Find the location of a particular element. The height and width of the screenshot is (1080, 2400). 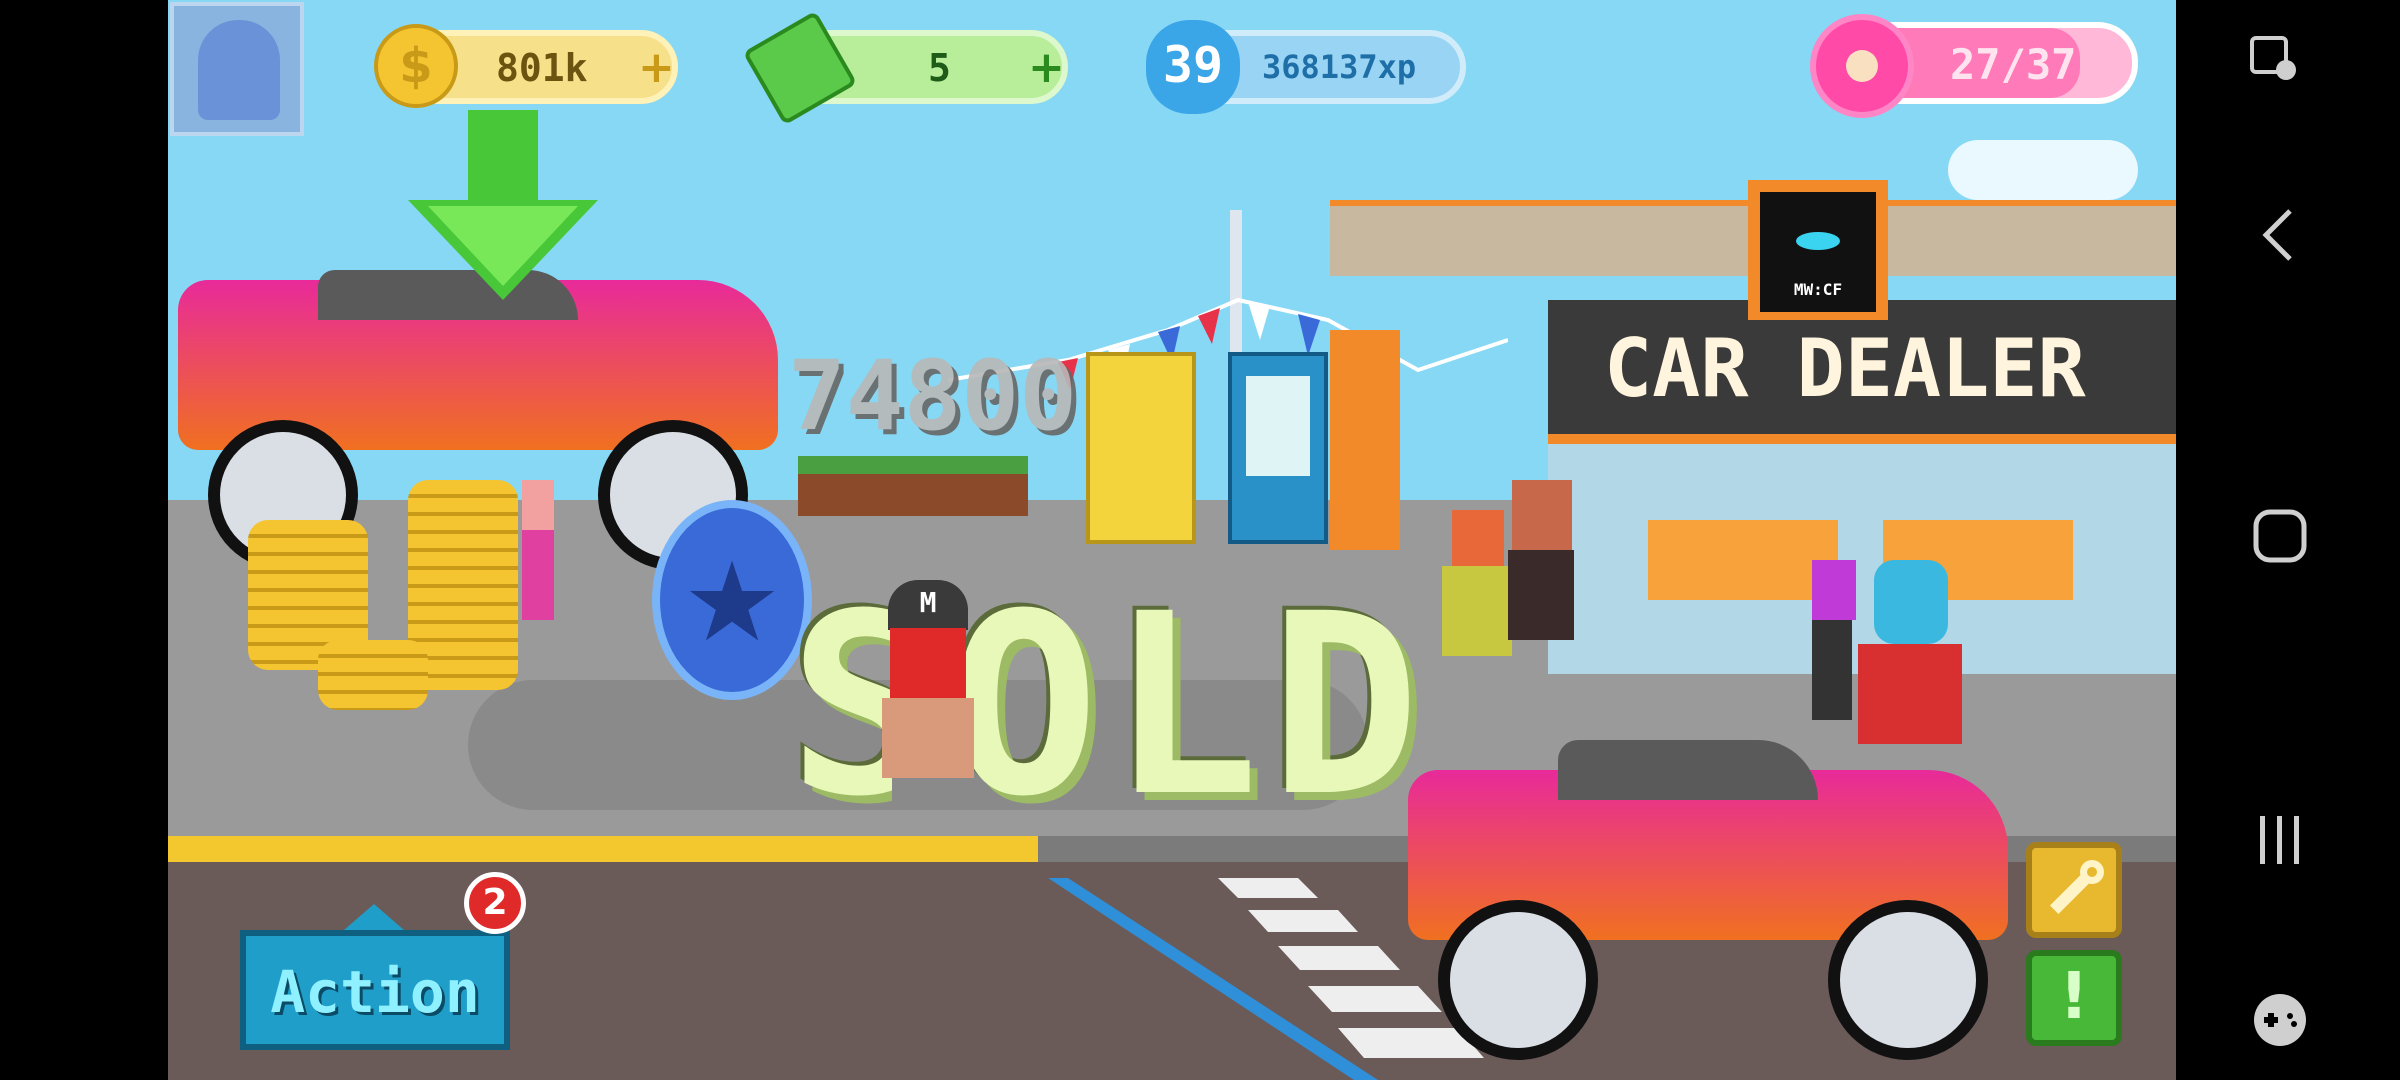

vending-machine-yellow is located at coordinates (1141, 448).